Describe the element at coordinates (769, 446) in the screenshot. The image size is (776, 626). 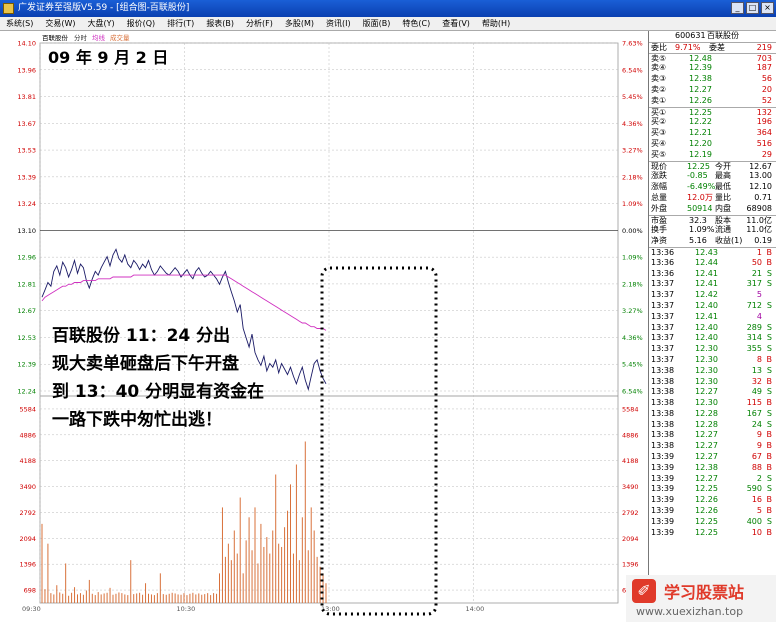
I see `tick-side: B` at that location.